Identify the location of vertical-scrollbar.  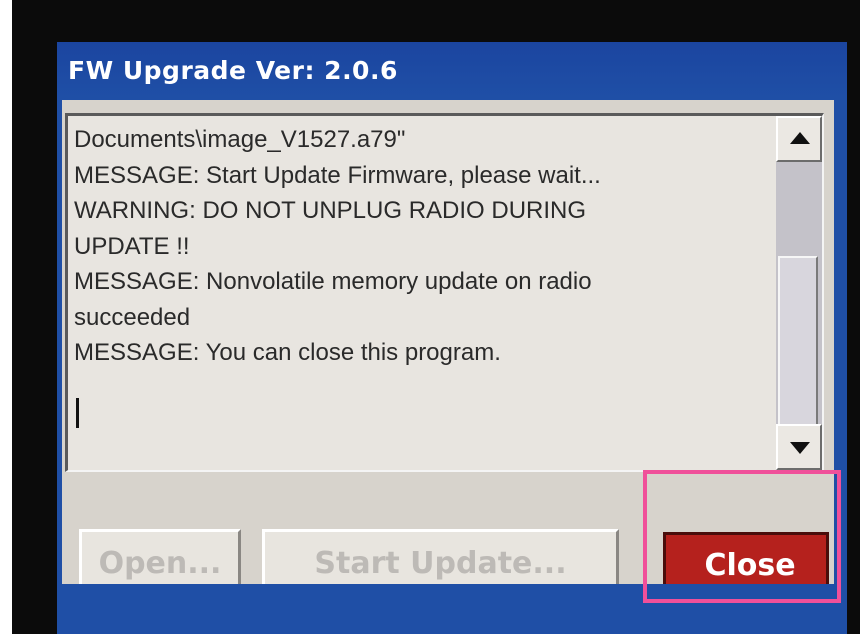
(799, 293).